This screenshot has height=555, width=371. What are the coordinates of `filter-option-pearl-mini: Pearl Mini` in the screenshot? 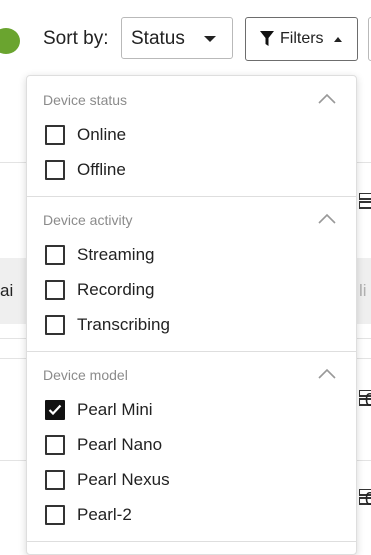 It's located at (183, 410).